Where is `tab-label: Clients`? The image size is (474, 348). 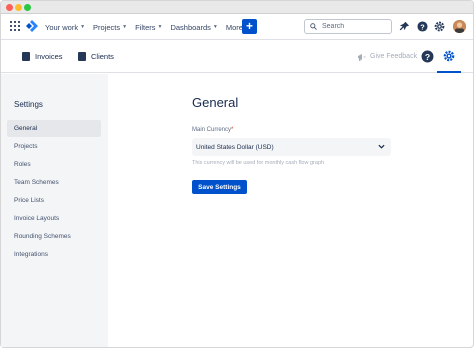
tab-label: Clients is located at coordinates (102, 56).